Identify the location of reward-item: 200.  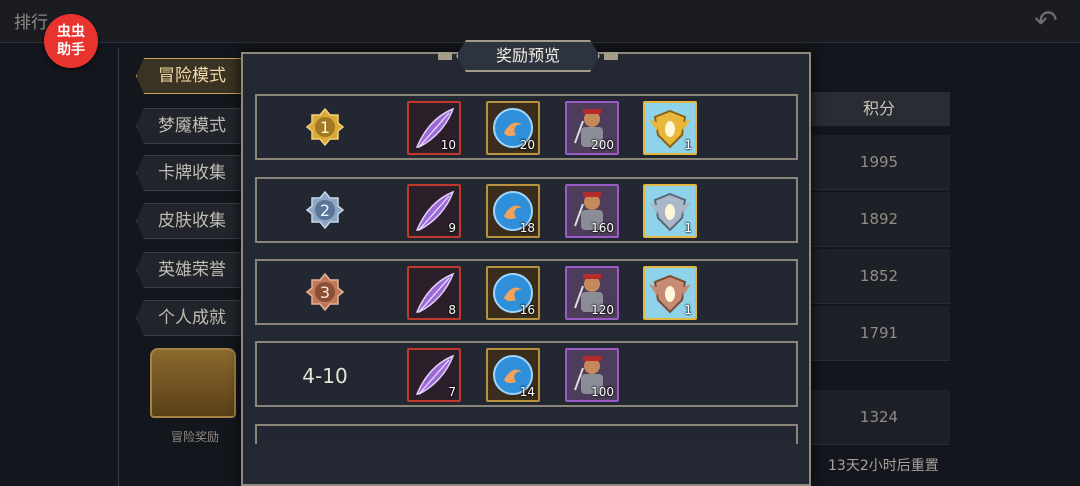
(592, 128).